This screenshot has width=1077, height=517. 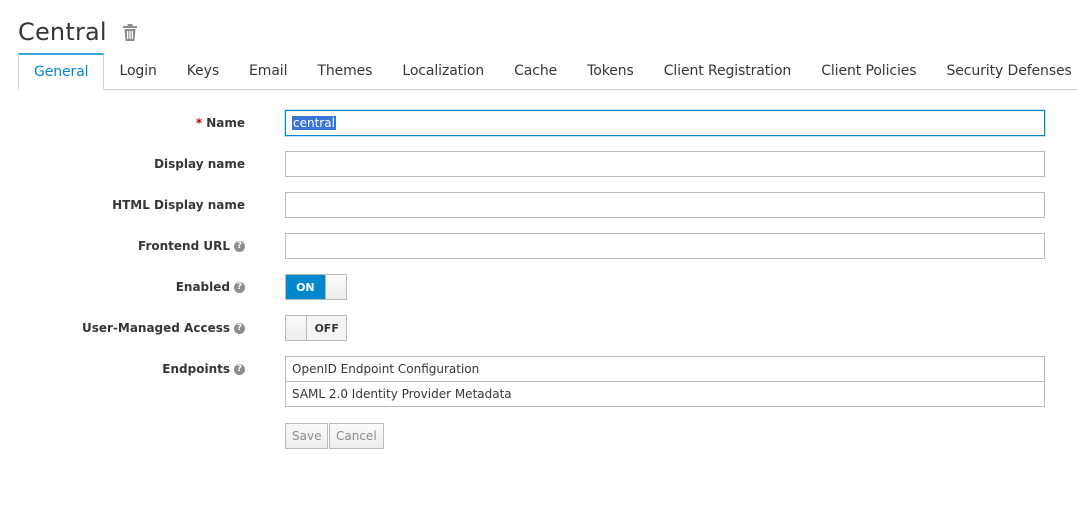 What do you see at coordinates (199, 123) in the screenshot?
I see `required-mark: *` at bounding box center [199, 123].